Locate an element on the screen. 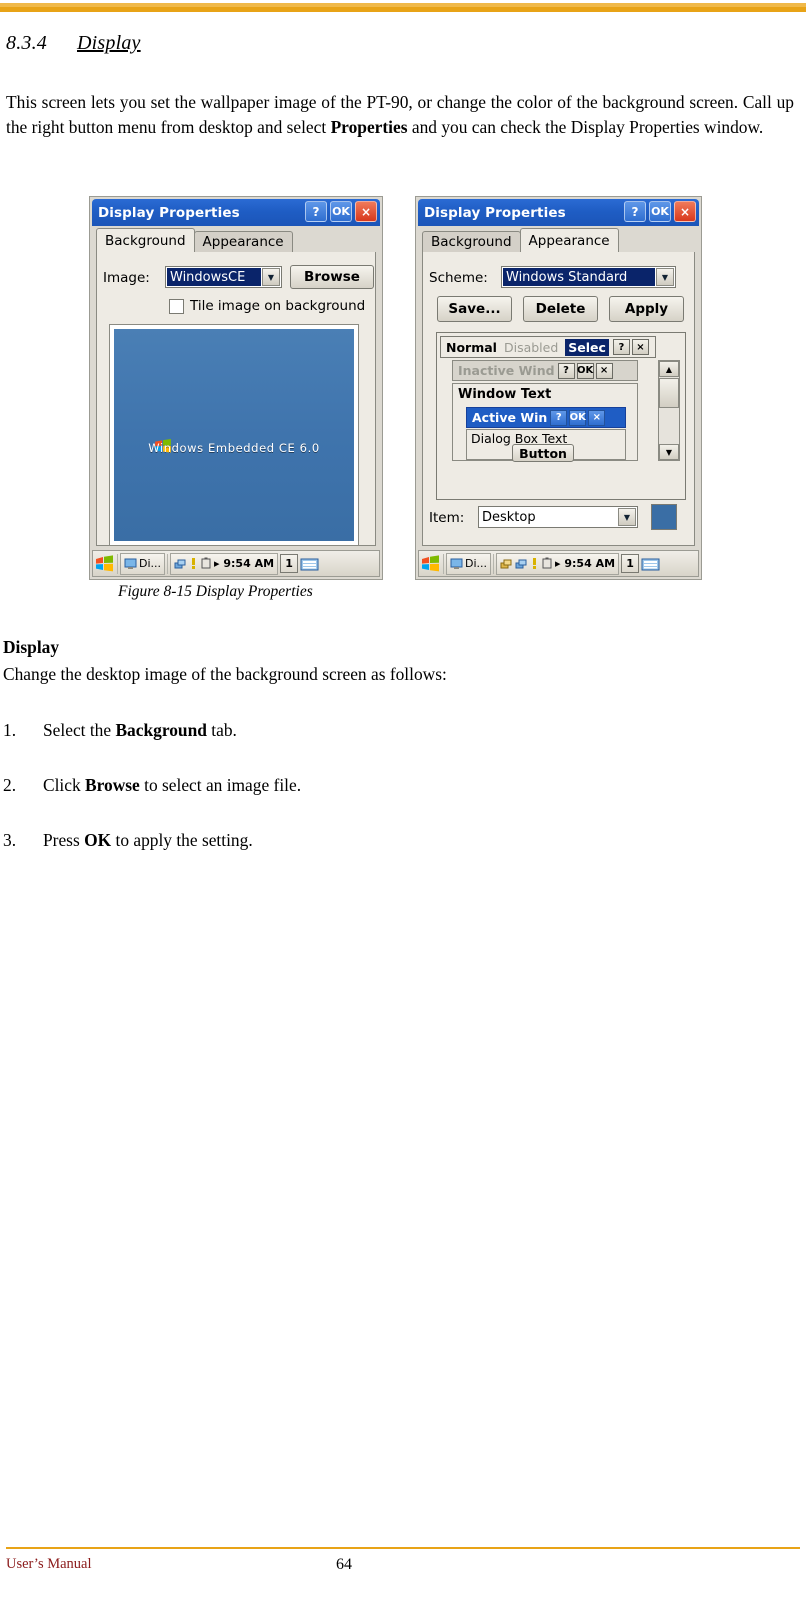  tab-strip: Background Appearance is located at coordinates (194, 240).